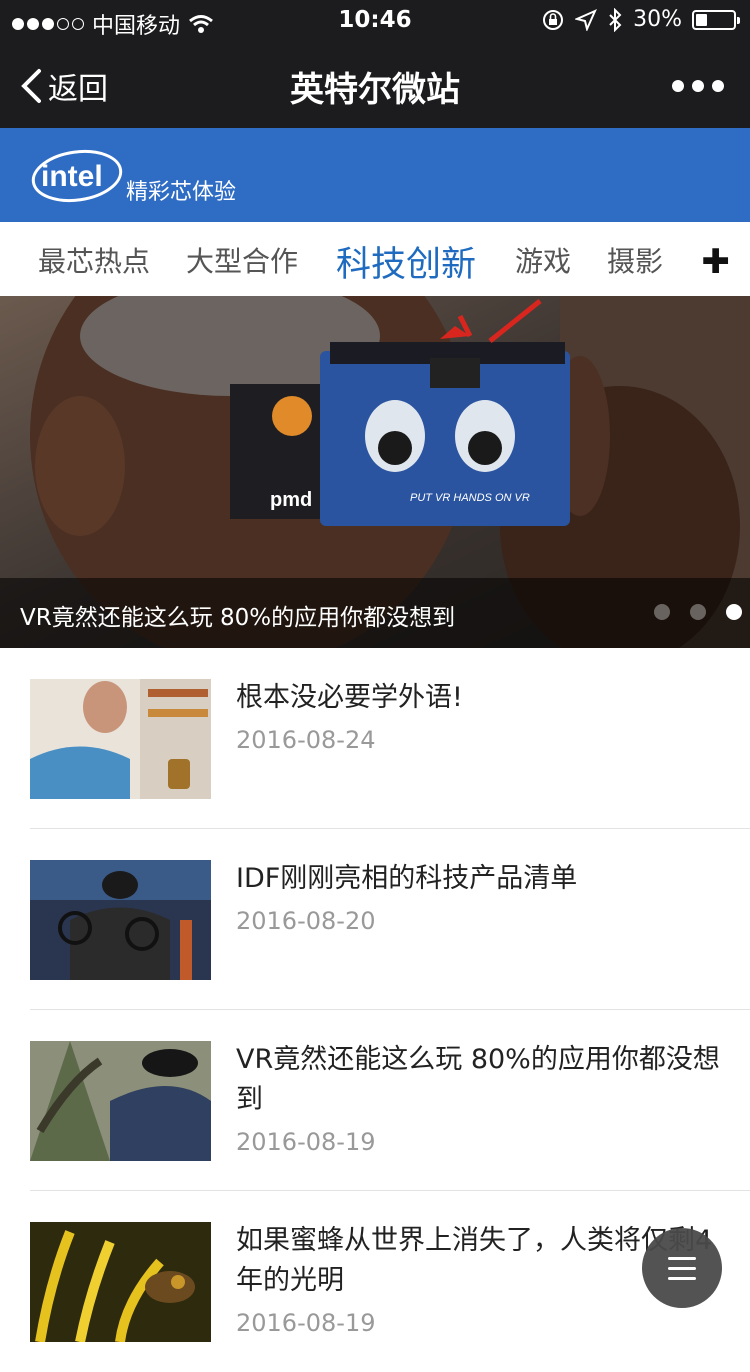 This screenshot has height=1372, width=750. What do you see at coordinates (72, 176) in the screenshot?
I see `intel-logo-text: intel` at bounding box center [72, 176].